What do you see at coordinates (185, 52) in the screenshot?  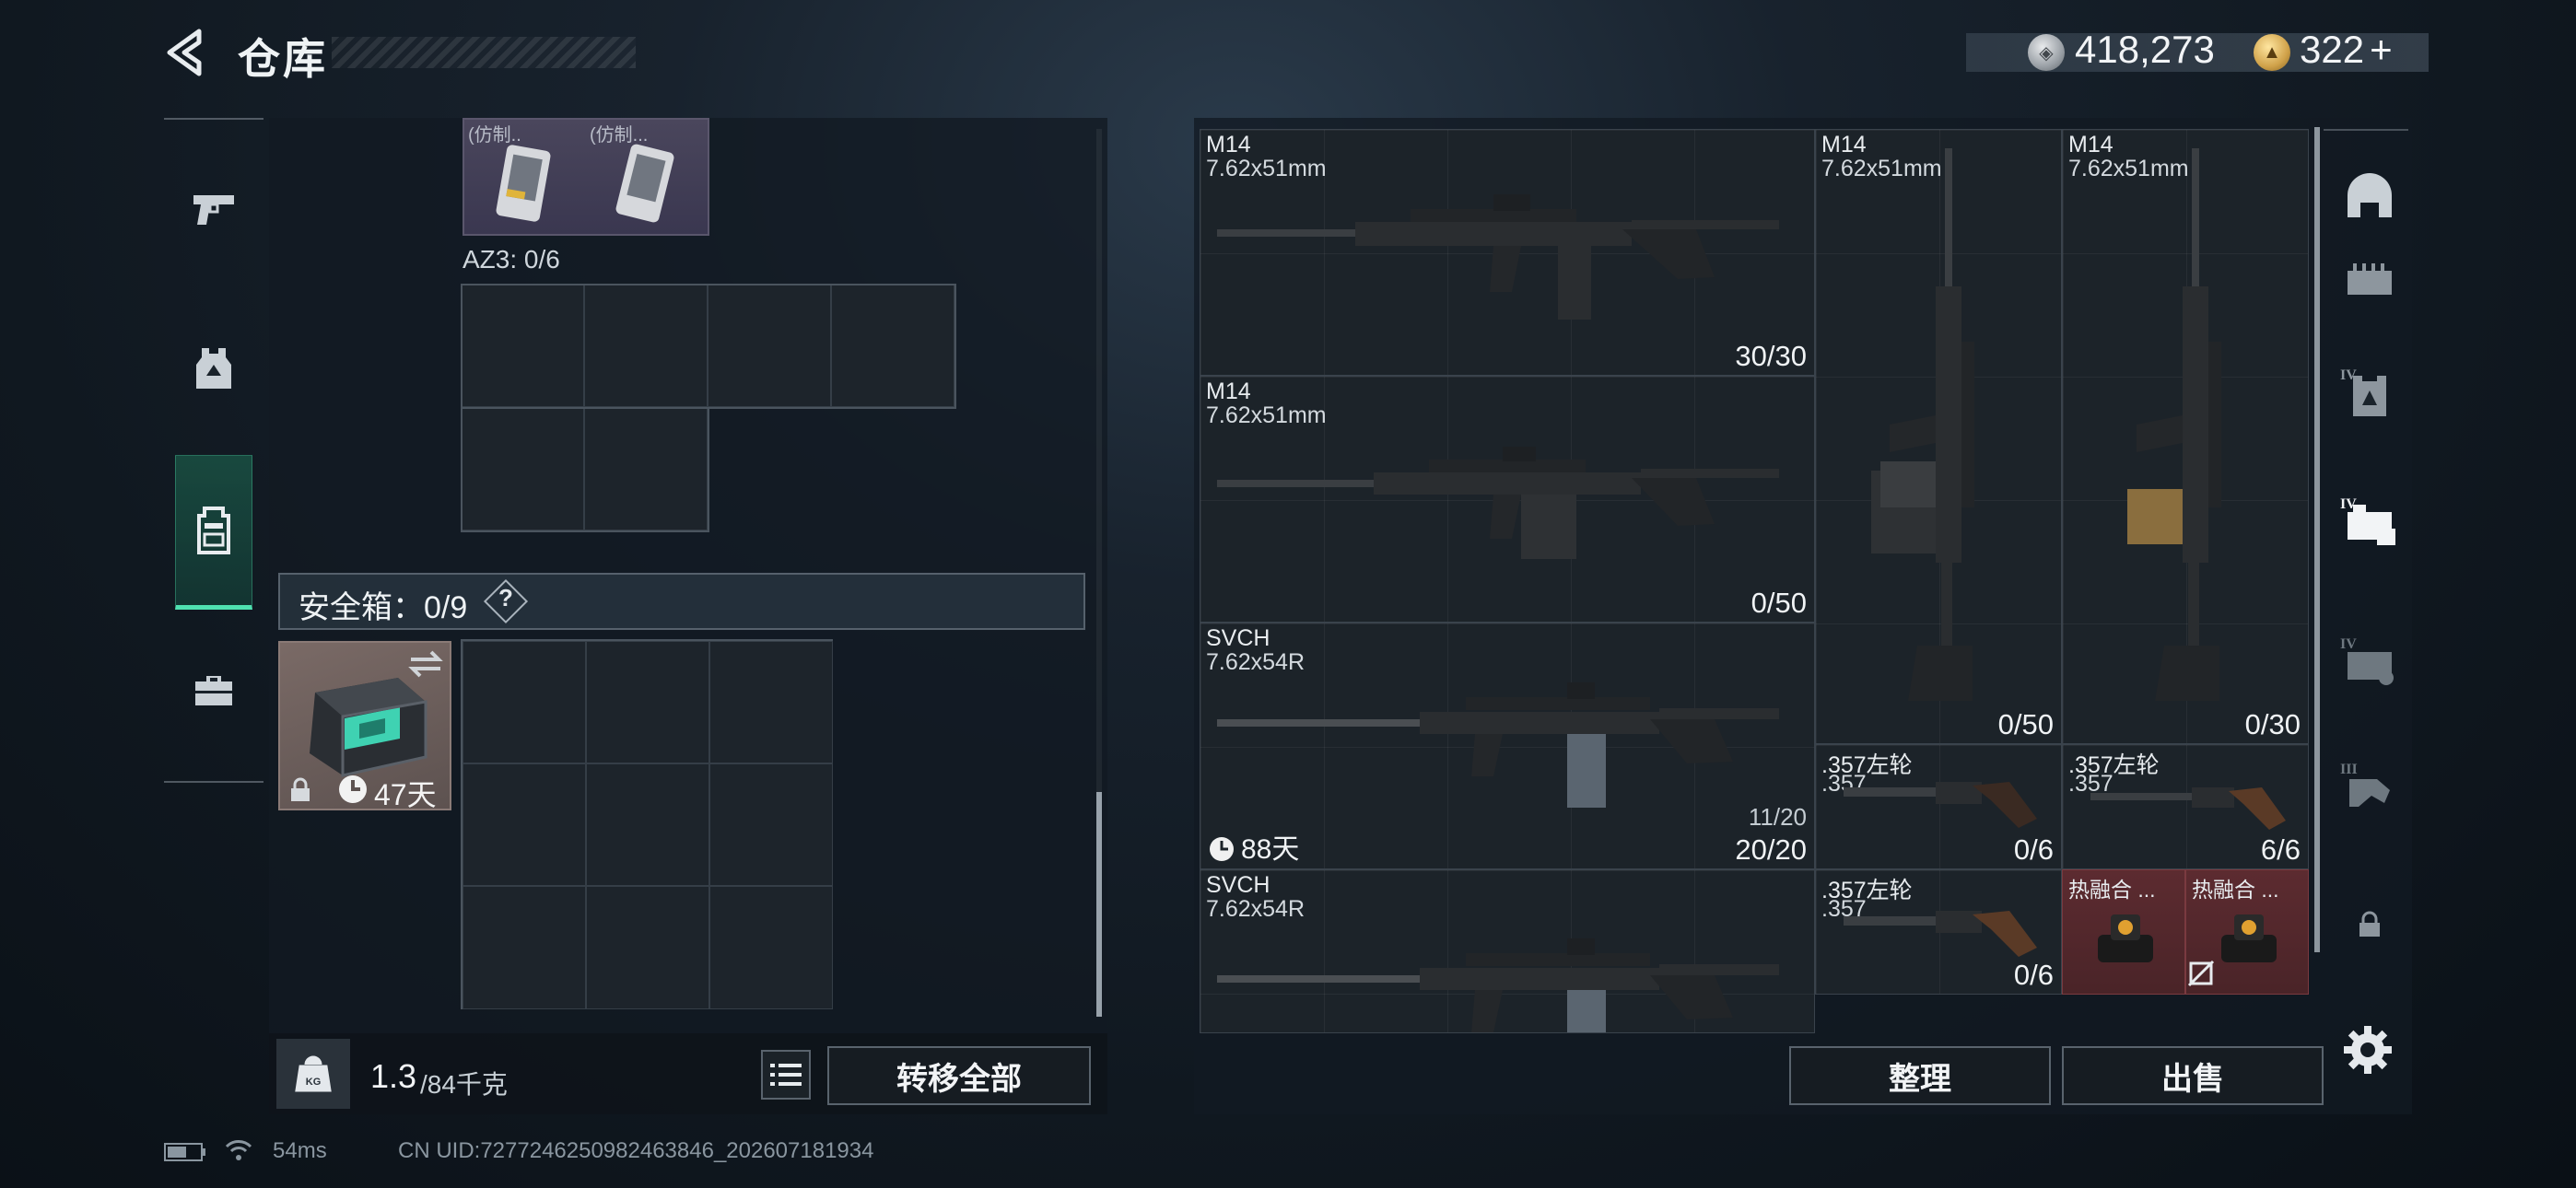 I see `back-arrow-icon` at bounding box center [185, 52].